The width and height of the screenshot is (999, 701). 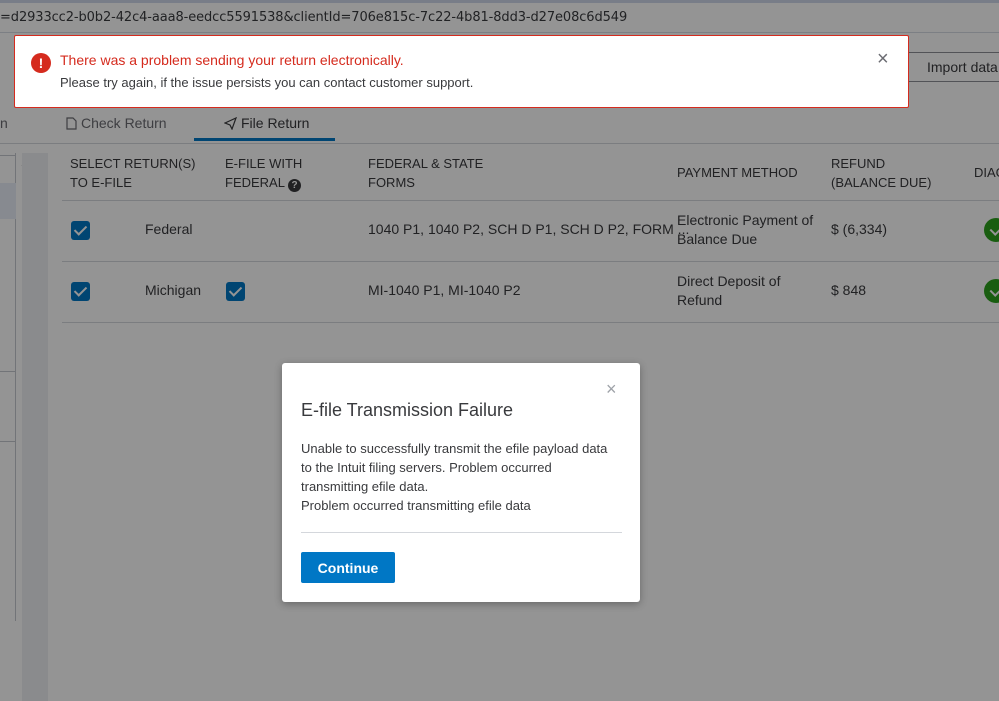 I want to click on dialog-divider, so click(x=461, y=532).